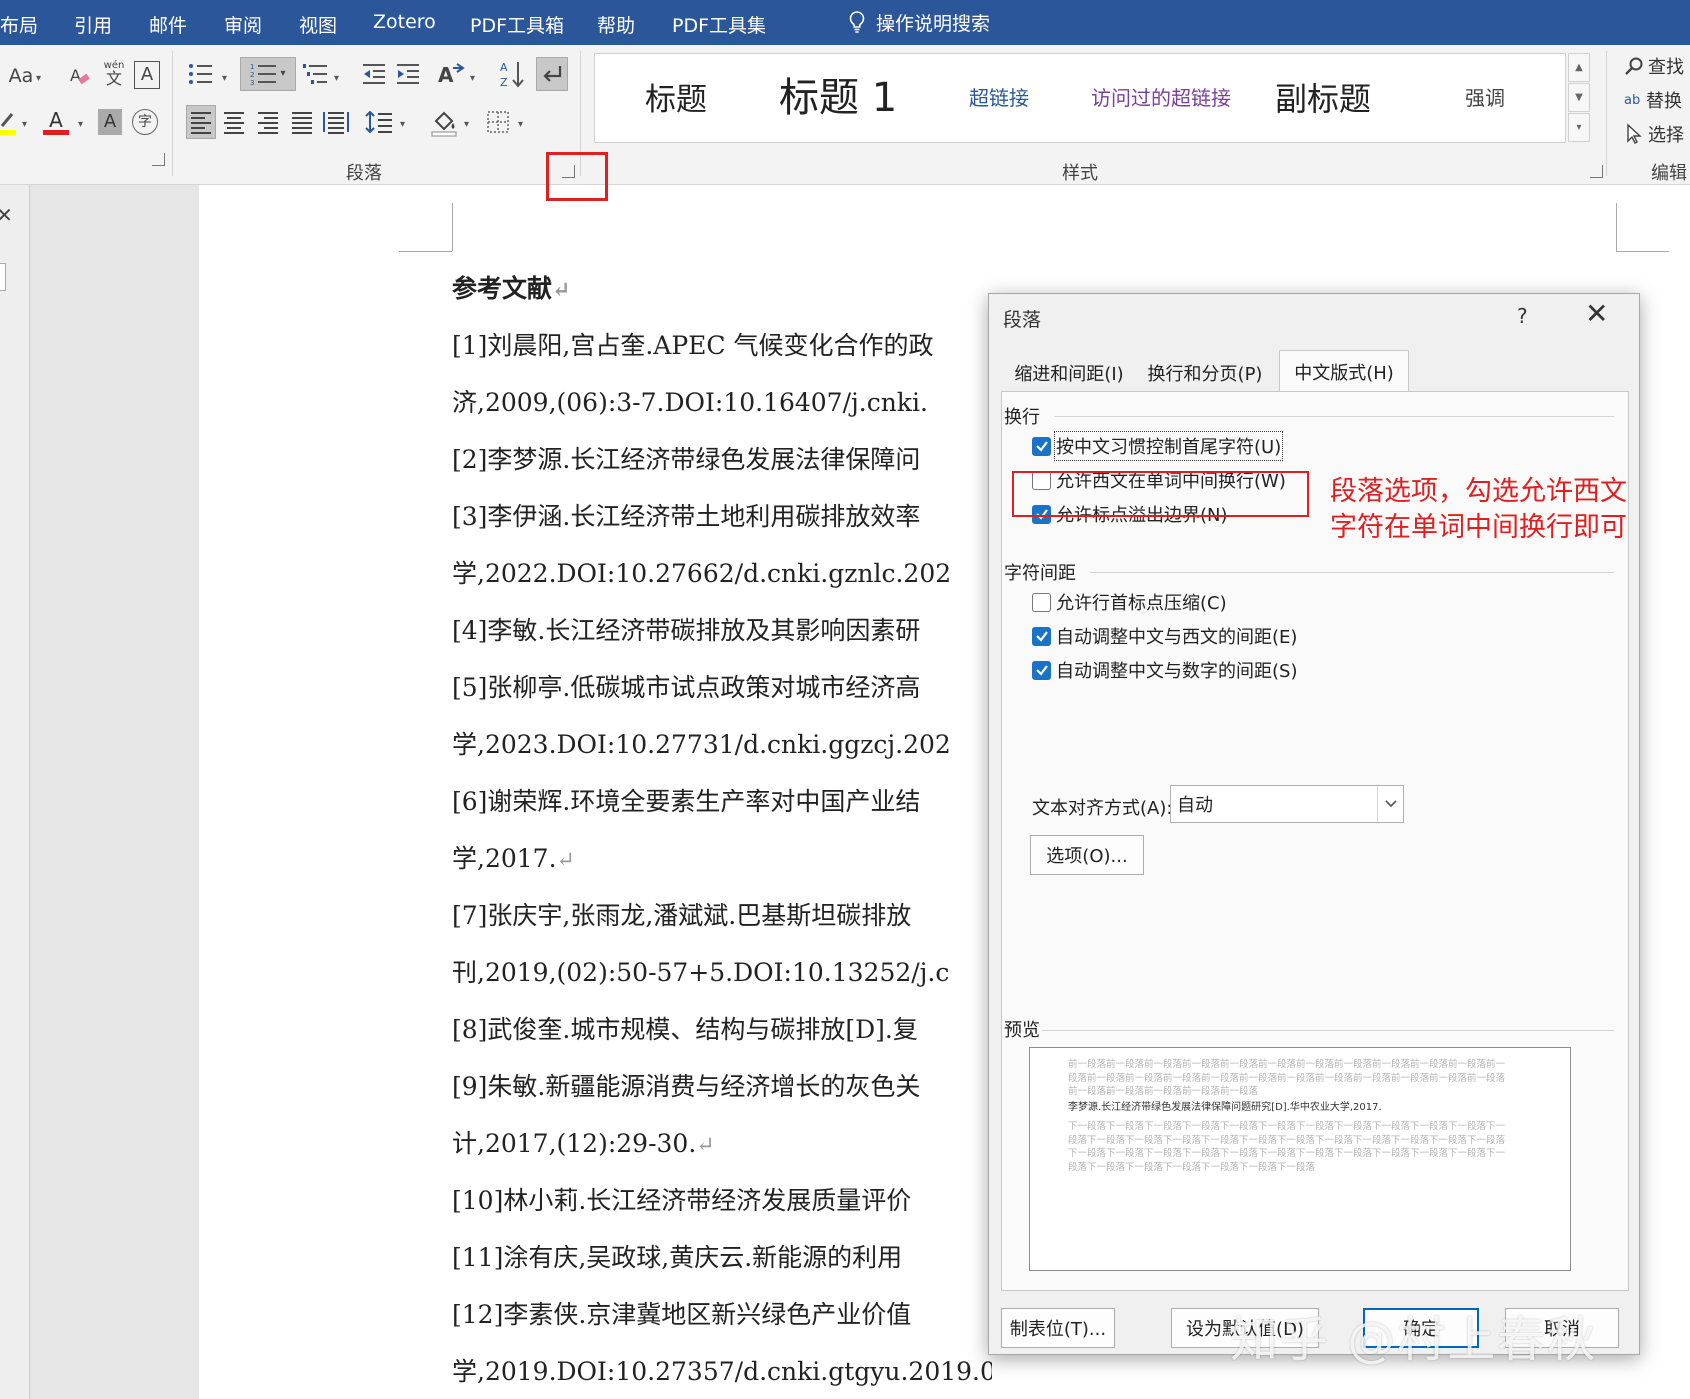 The height and width of the screenshot is (1399, 1690). What do you see at coordinates (268, 74) in the screenshot?
I see `numbering-button: 123 ▾` at bounding box center [268, 74].